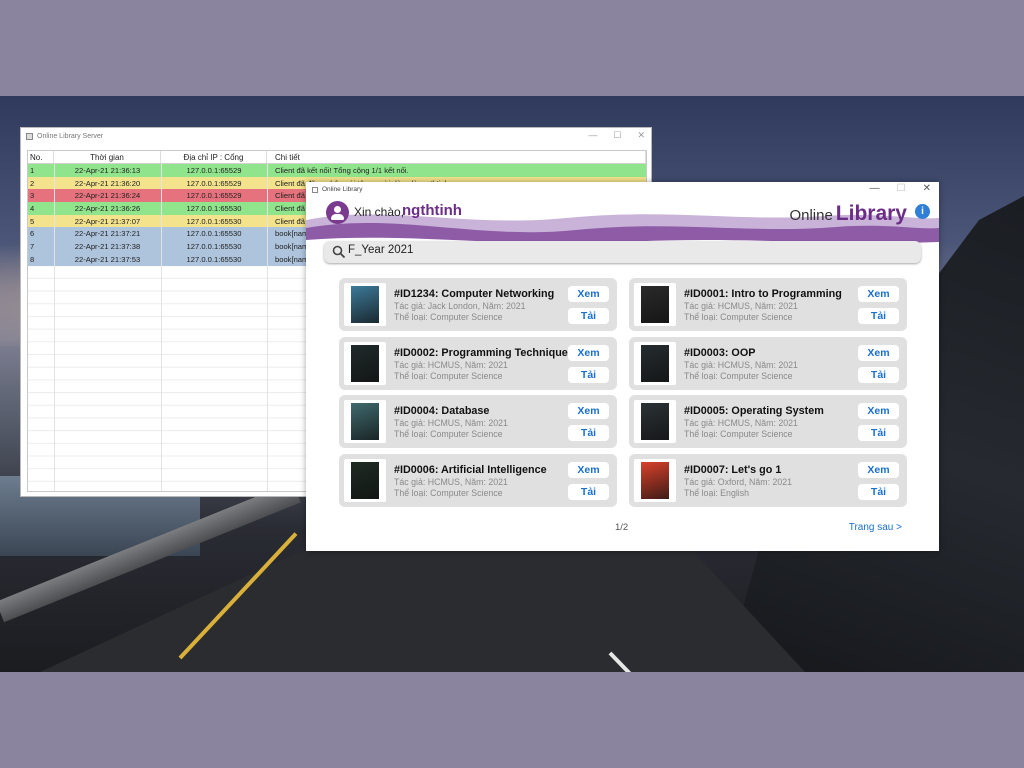 This screenshot has width=1024, height=768. I want to click on user-avatar-icon, so click(337, 212).